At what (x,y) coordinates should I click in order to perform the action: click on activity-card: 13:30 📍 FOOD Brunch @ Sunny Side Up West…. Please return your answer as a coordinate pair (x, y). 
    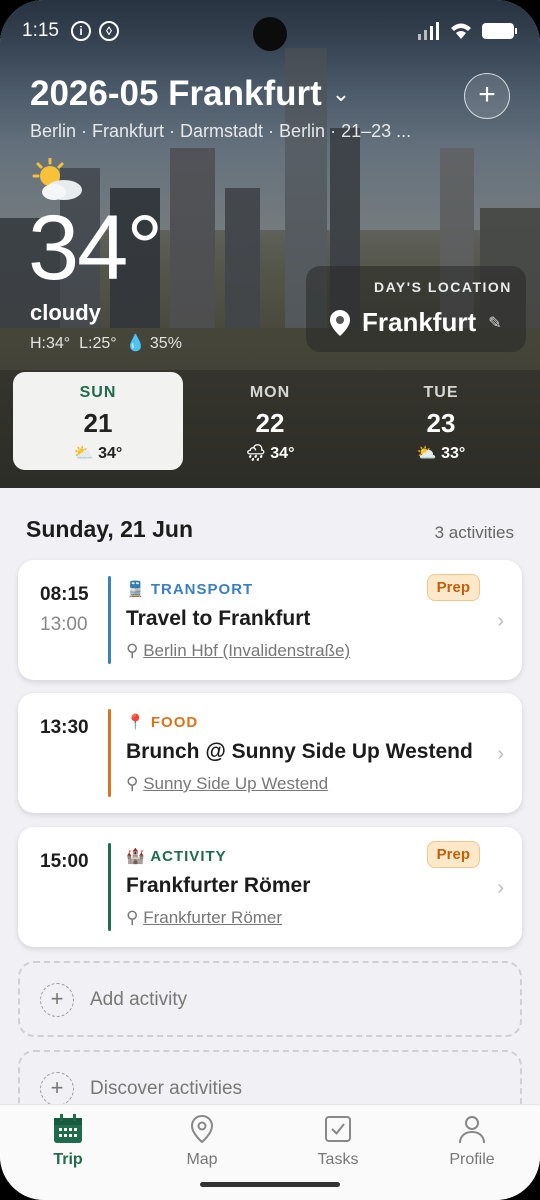
    Looking at the image, I should click on (270, 753).